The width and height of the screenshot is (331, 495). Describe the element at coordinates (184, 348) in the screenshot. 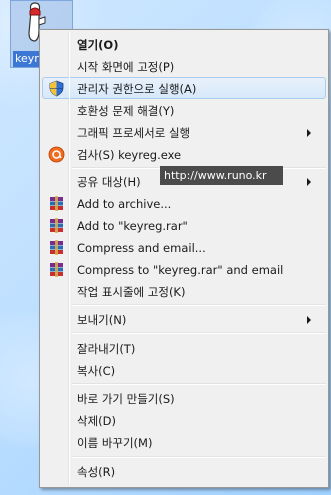

I see `menu-item-cut: 잘라내기(T)` at that location.